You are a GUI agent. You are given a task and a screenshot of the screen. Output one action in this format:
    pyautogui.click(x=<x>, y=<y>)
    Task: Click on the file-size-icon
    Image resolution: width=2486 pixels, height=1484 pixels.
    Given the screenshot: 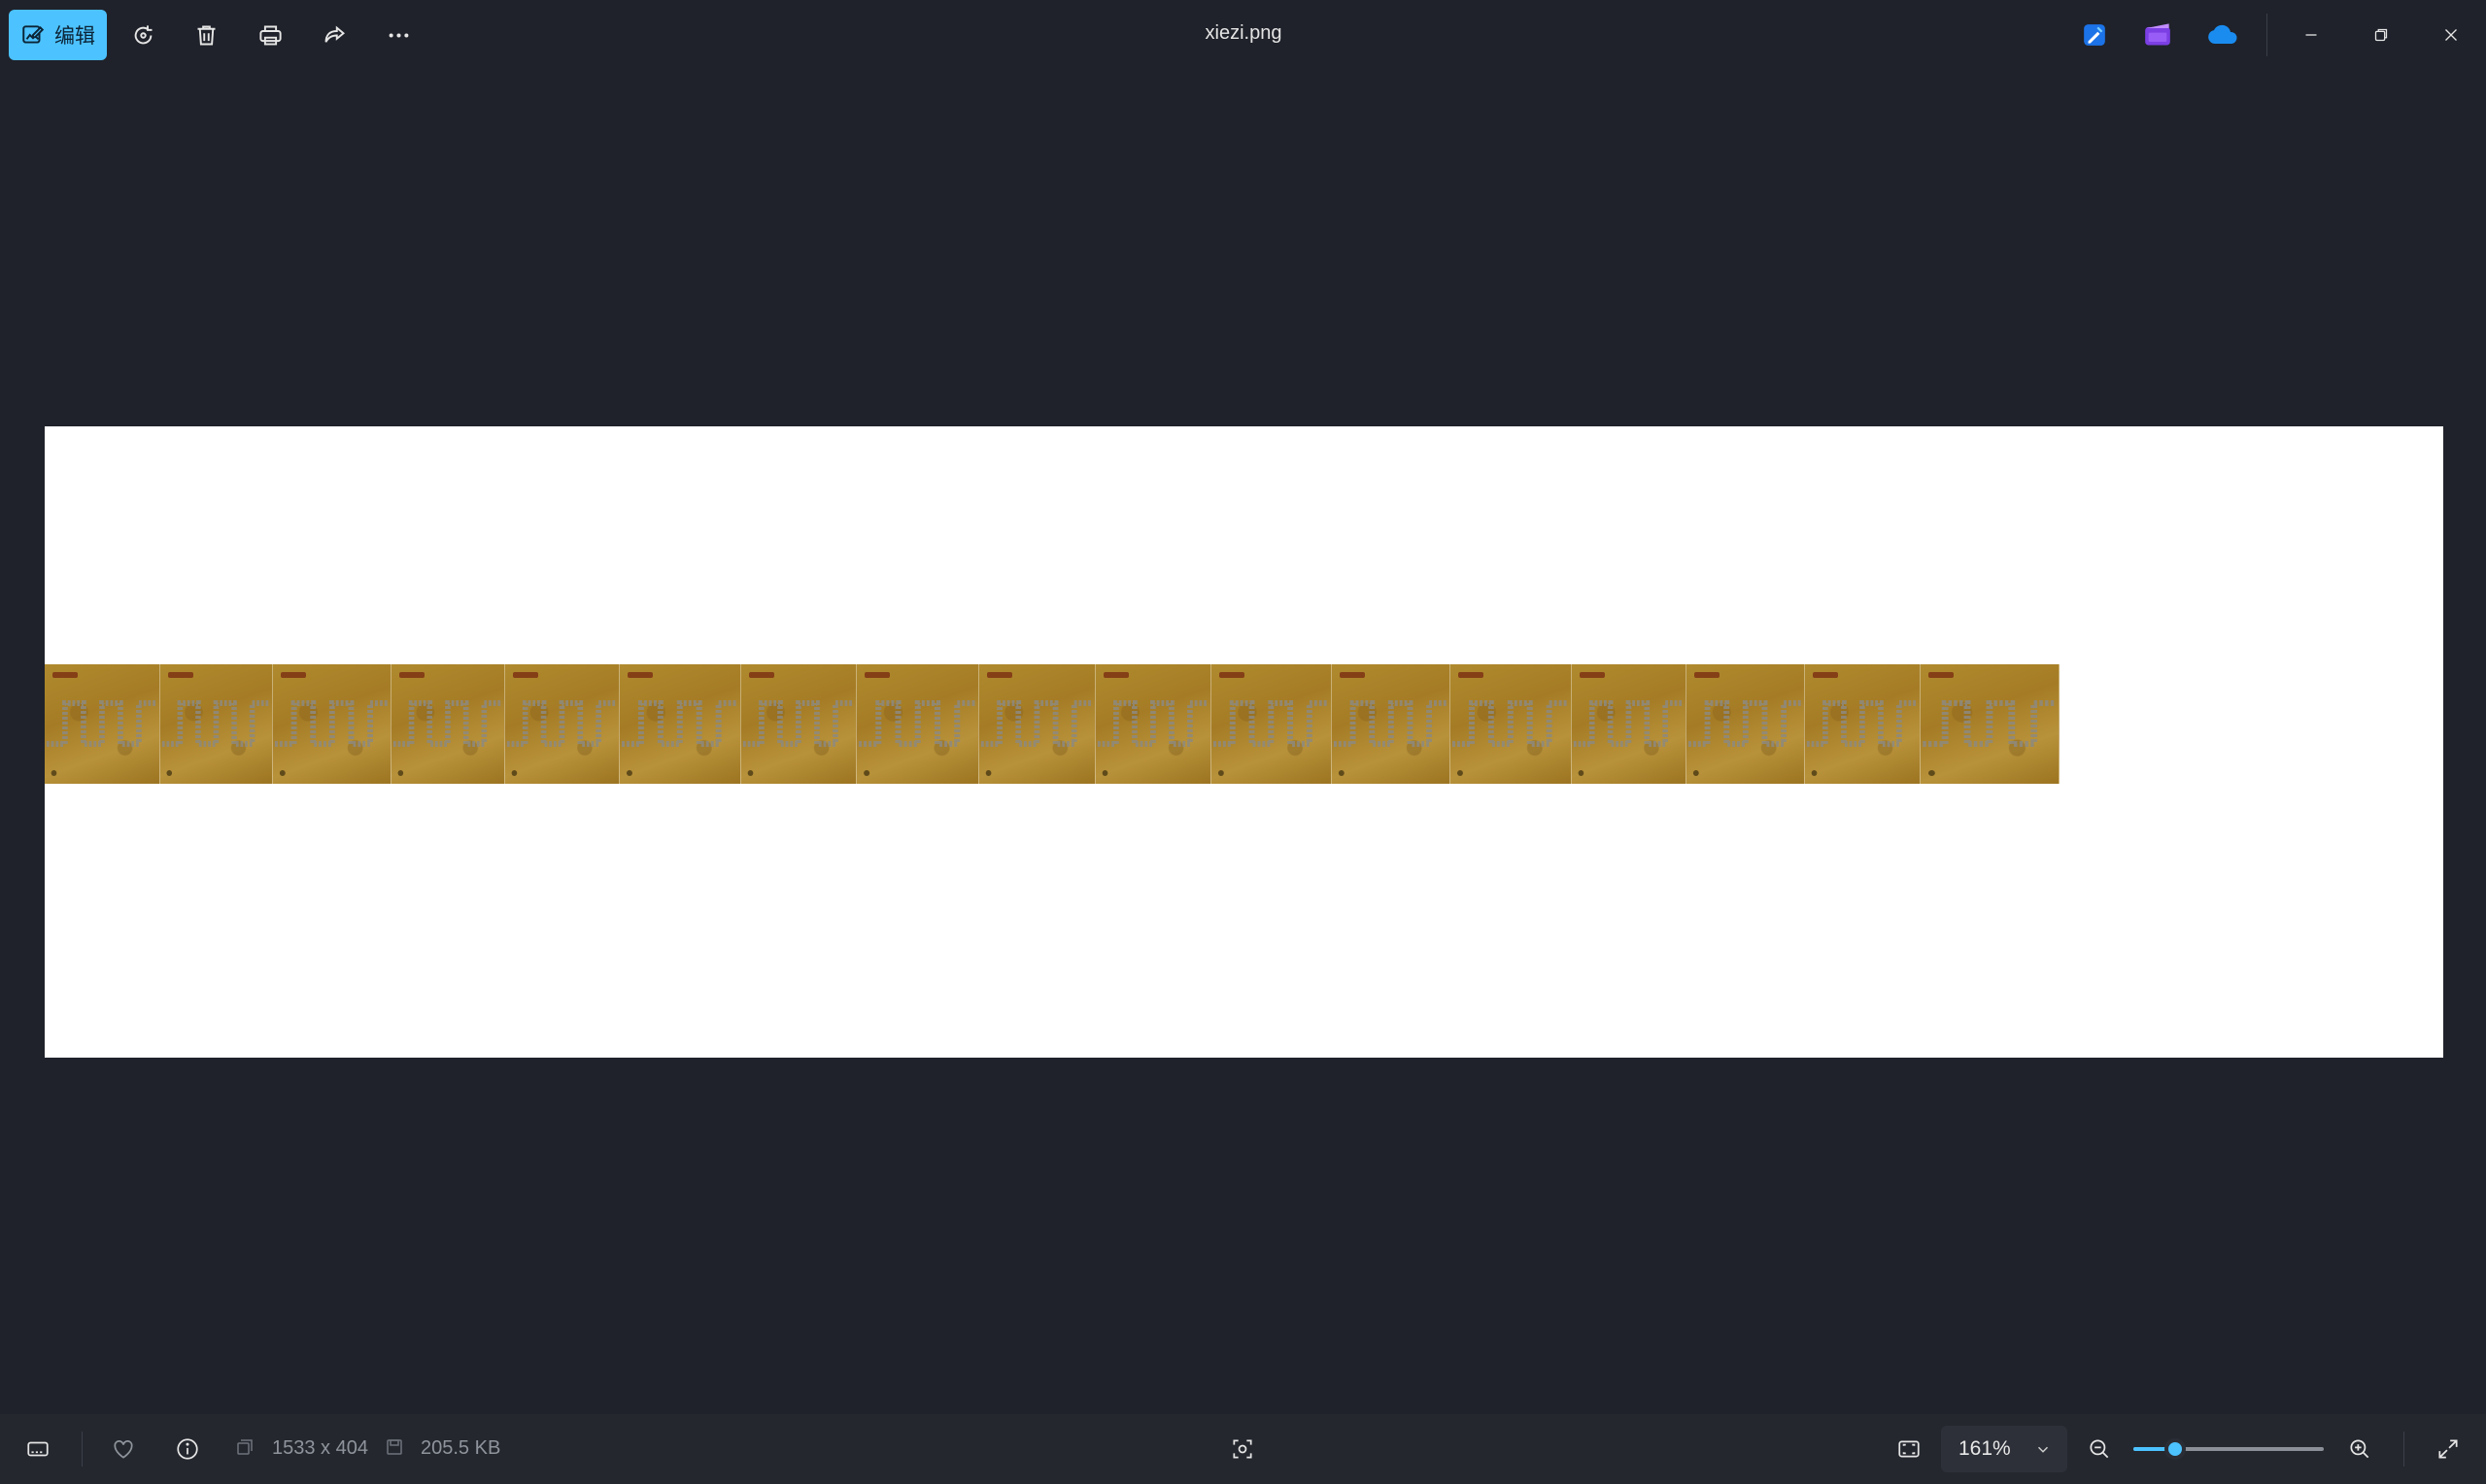 What is the action you would take?
    pyautogui.click(x=394, y=1447)
    